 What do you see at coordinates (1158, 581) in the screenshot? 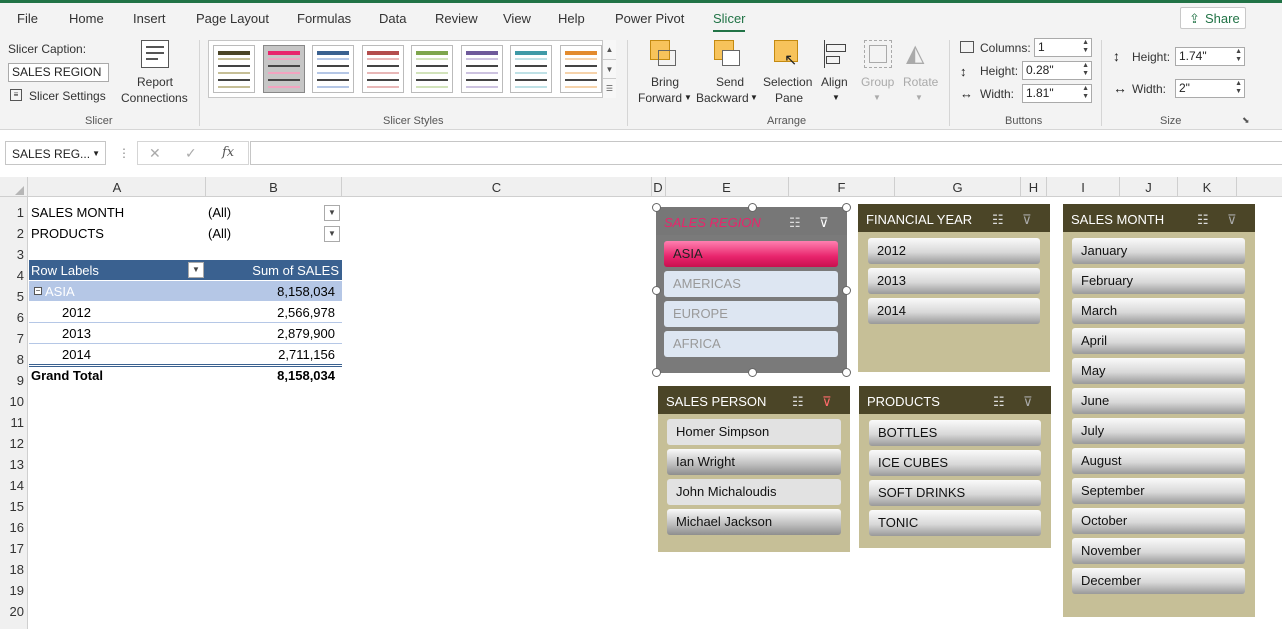
I see `slicer-item: December` at bounding box center [1158, 581].